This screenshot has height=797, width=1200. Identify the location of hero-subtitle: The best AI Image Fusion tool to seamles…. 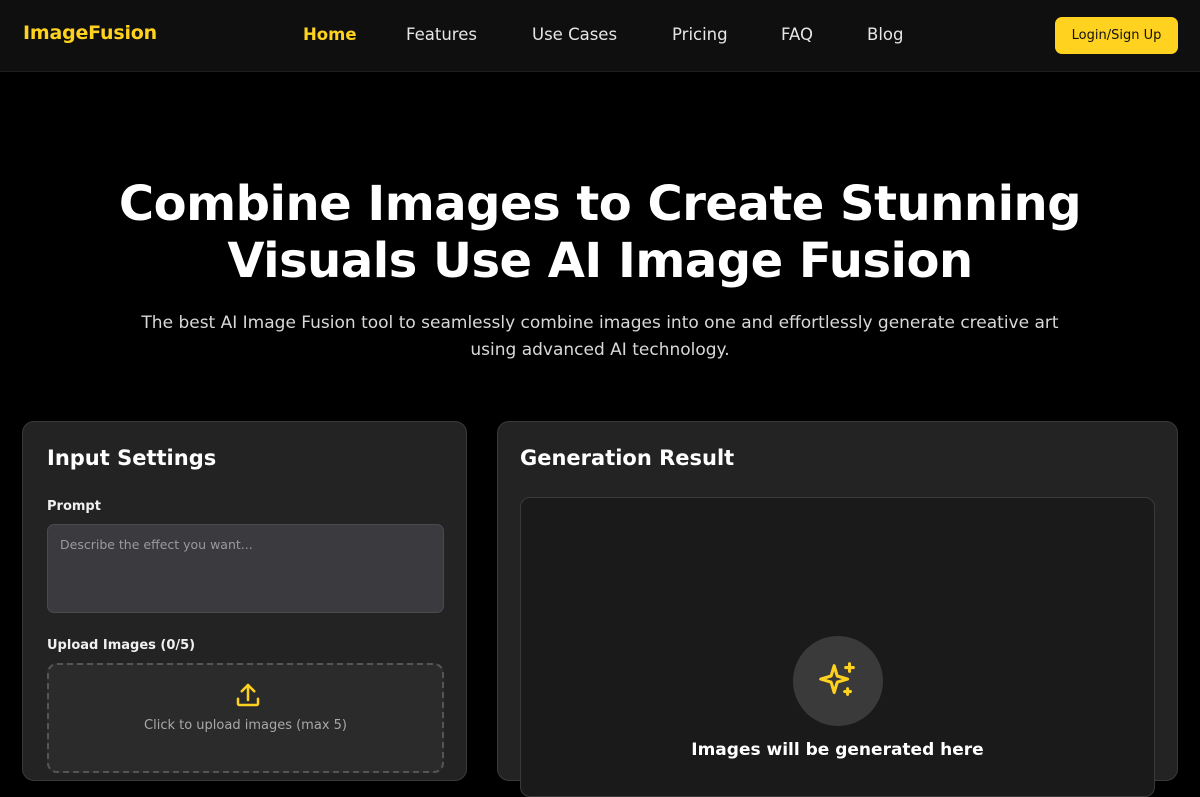
(600, 337).